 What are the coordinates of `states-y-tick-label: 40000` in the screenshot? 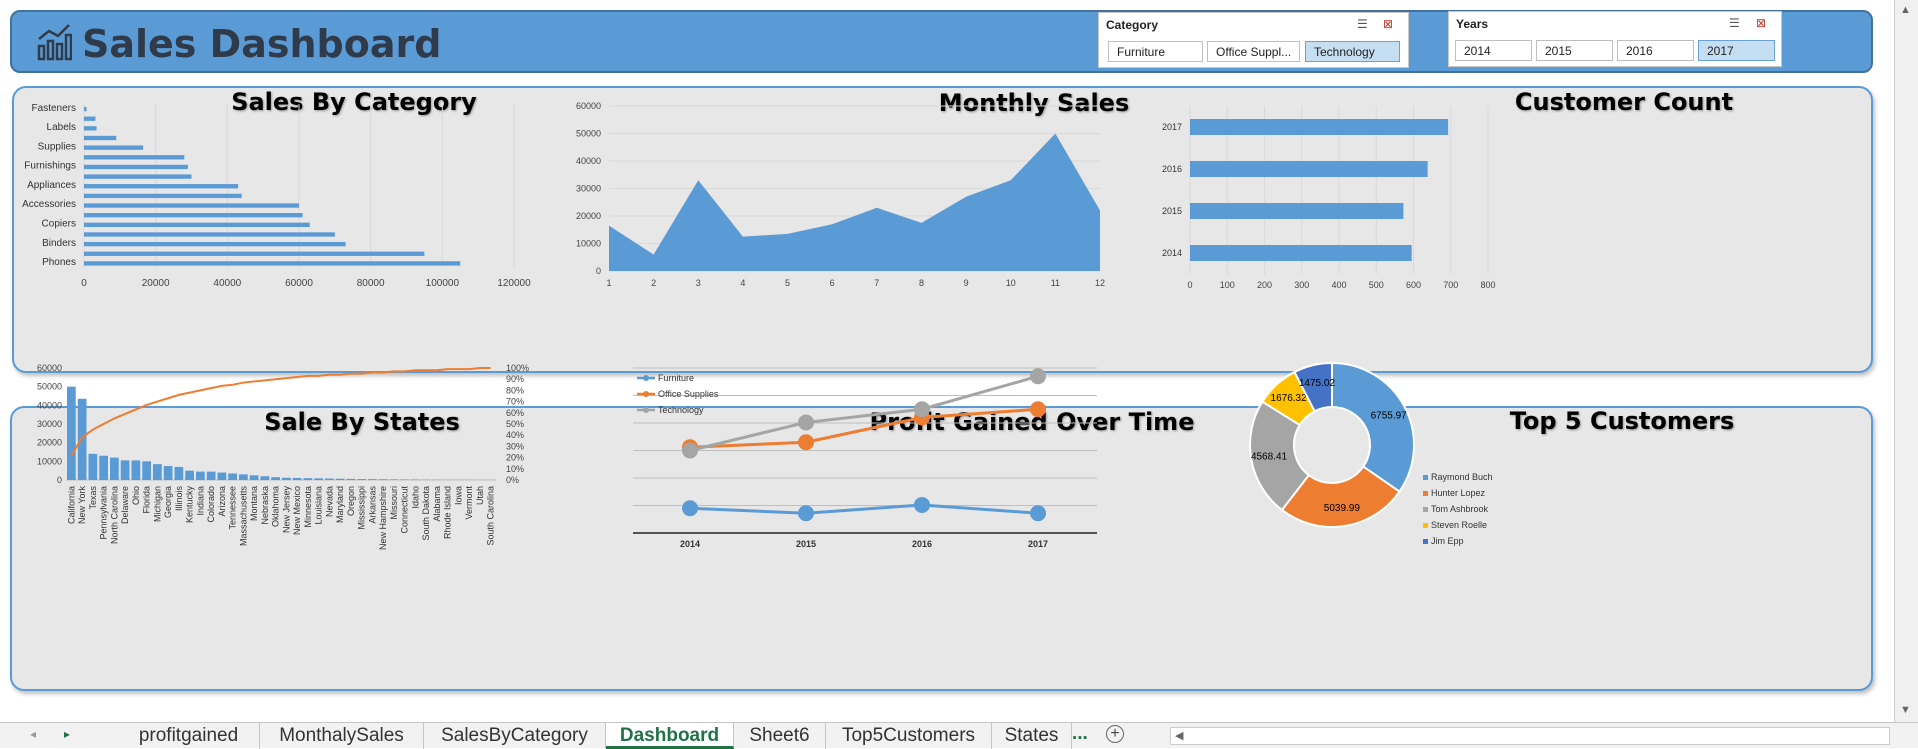 It's located at (49, 405).